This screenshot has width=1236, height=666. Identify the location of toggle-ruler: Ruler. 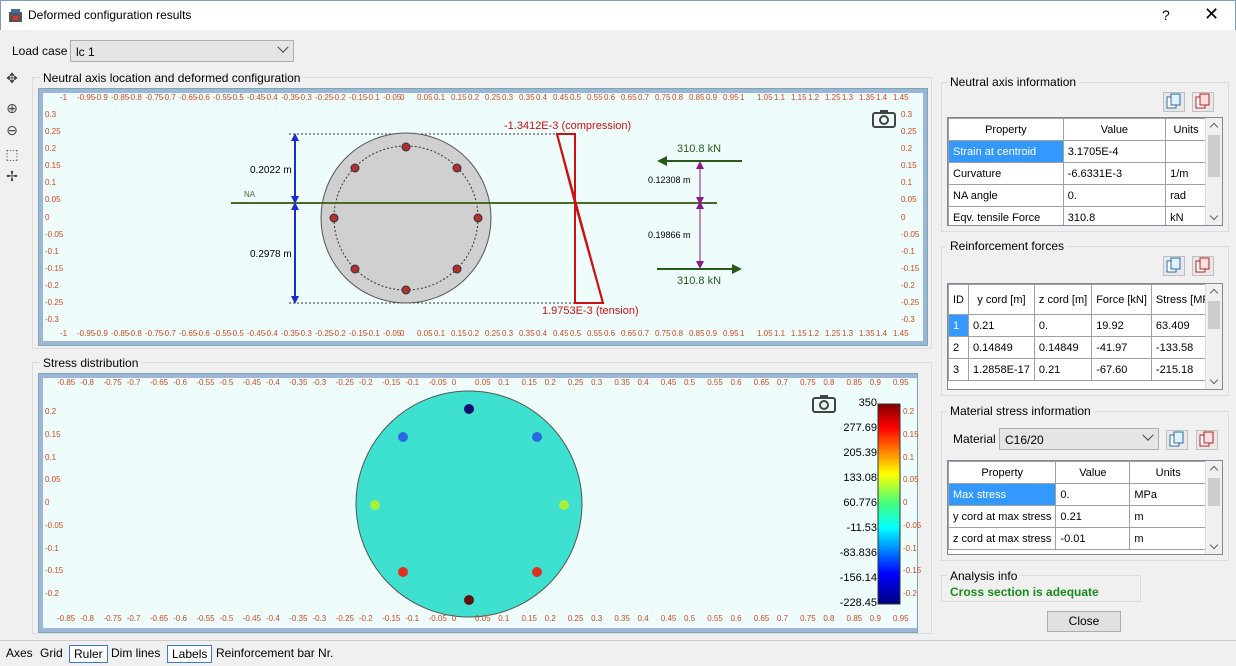
(88, 654).